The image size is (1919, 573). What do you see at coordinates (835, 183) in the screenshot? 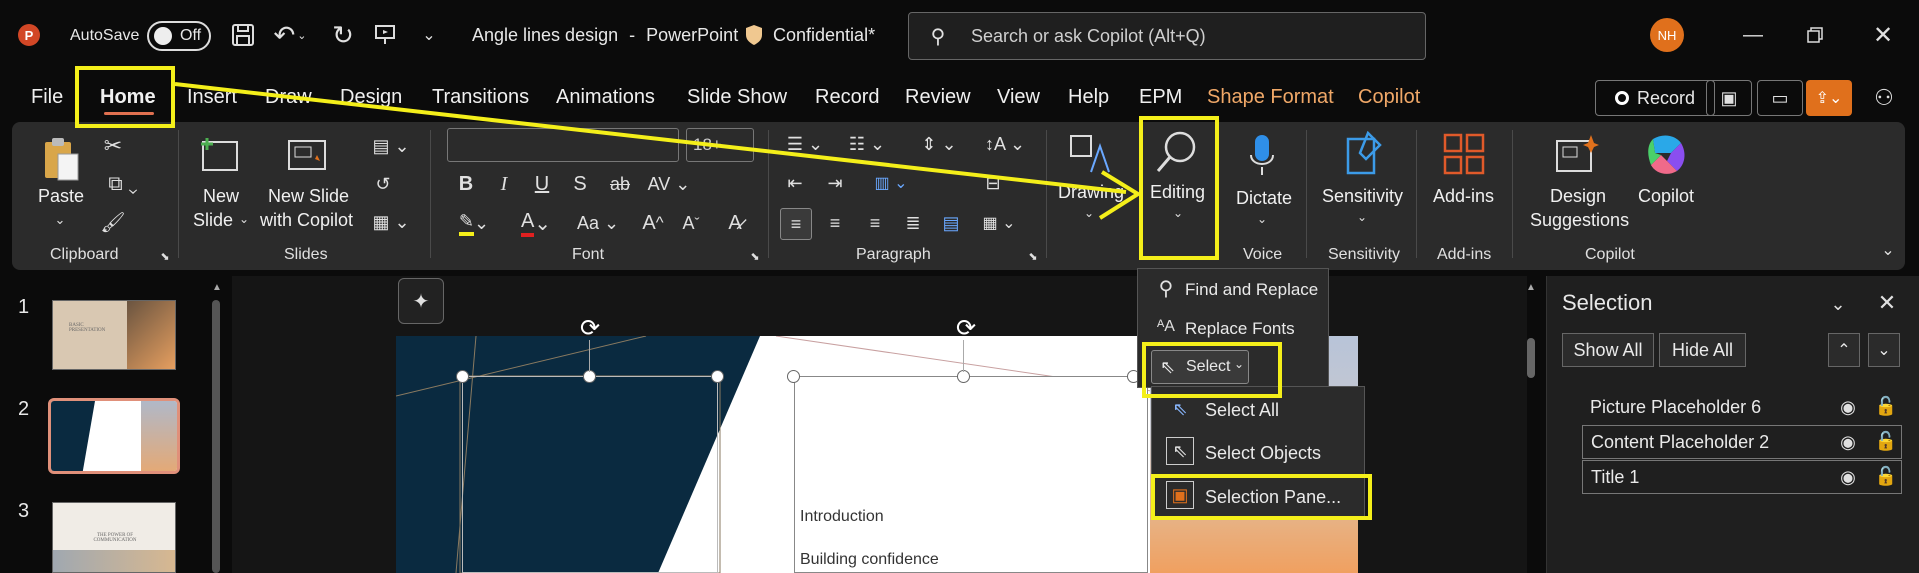
I see `increase-indent-icon: ⇥` at bounding box center [835, 183].